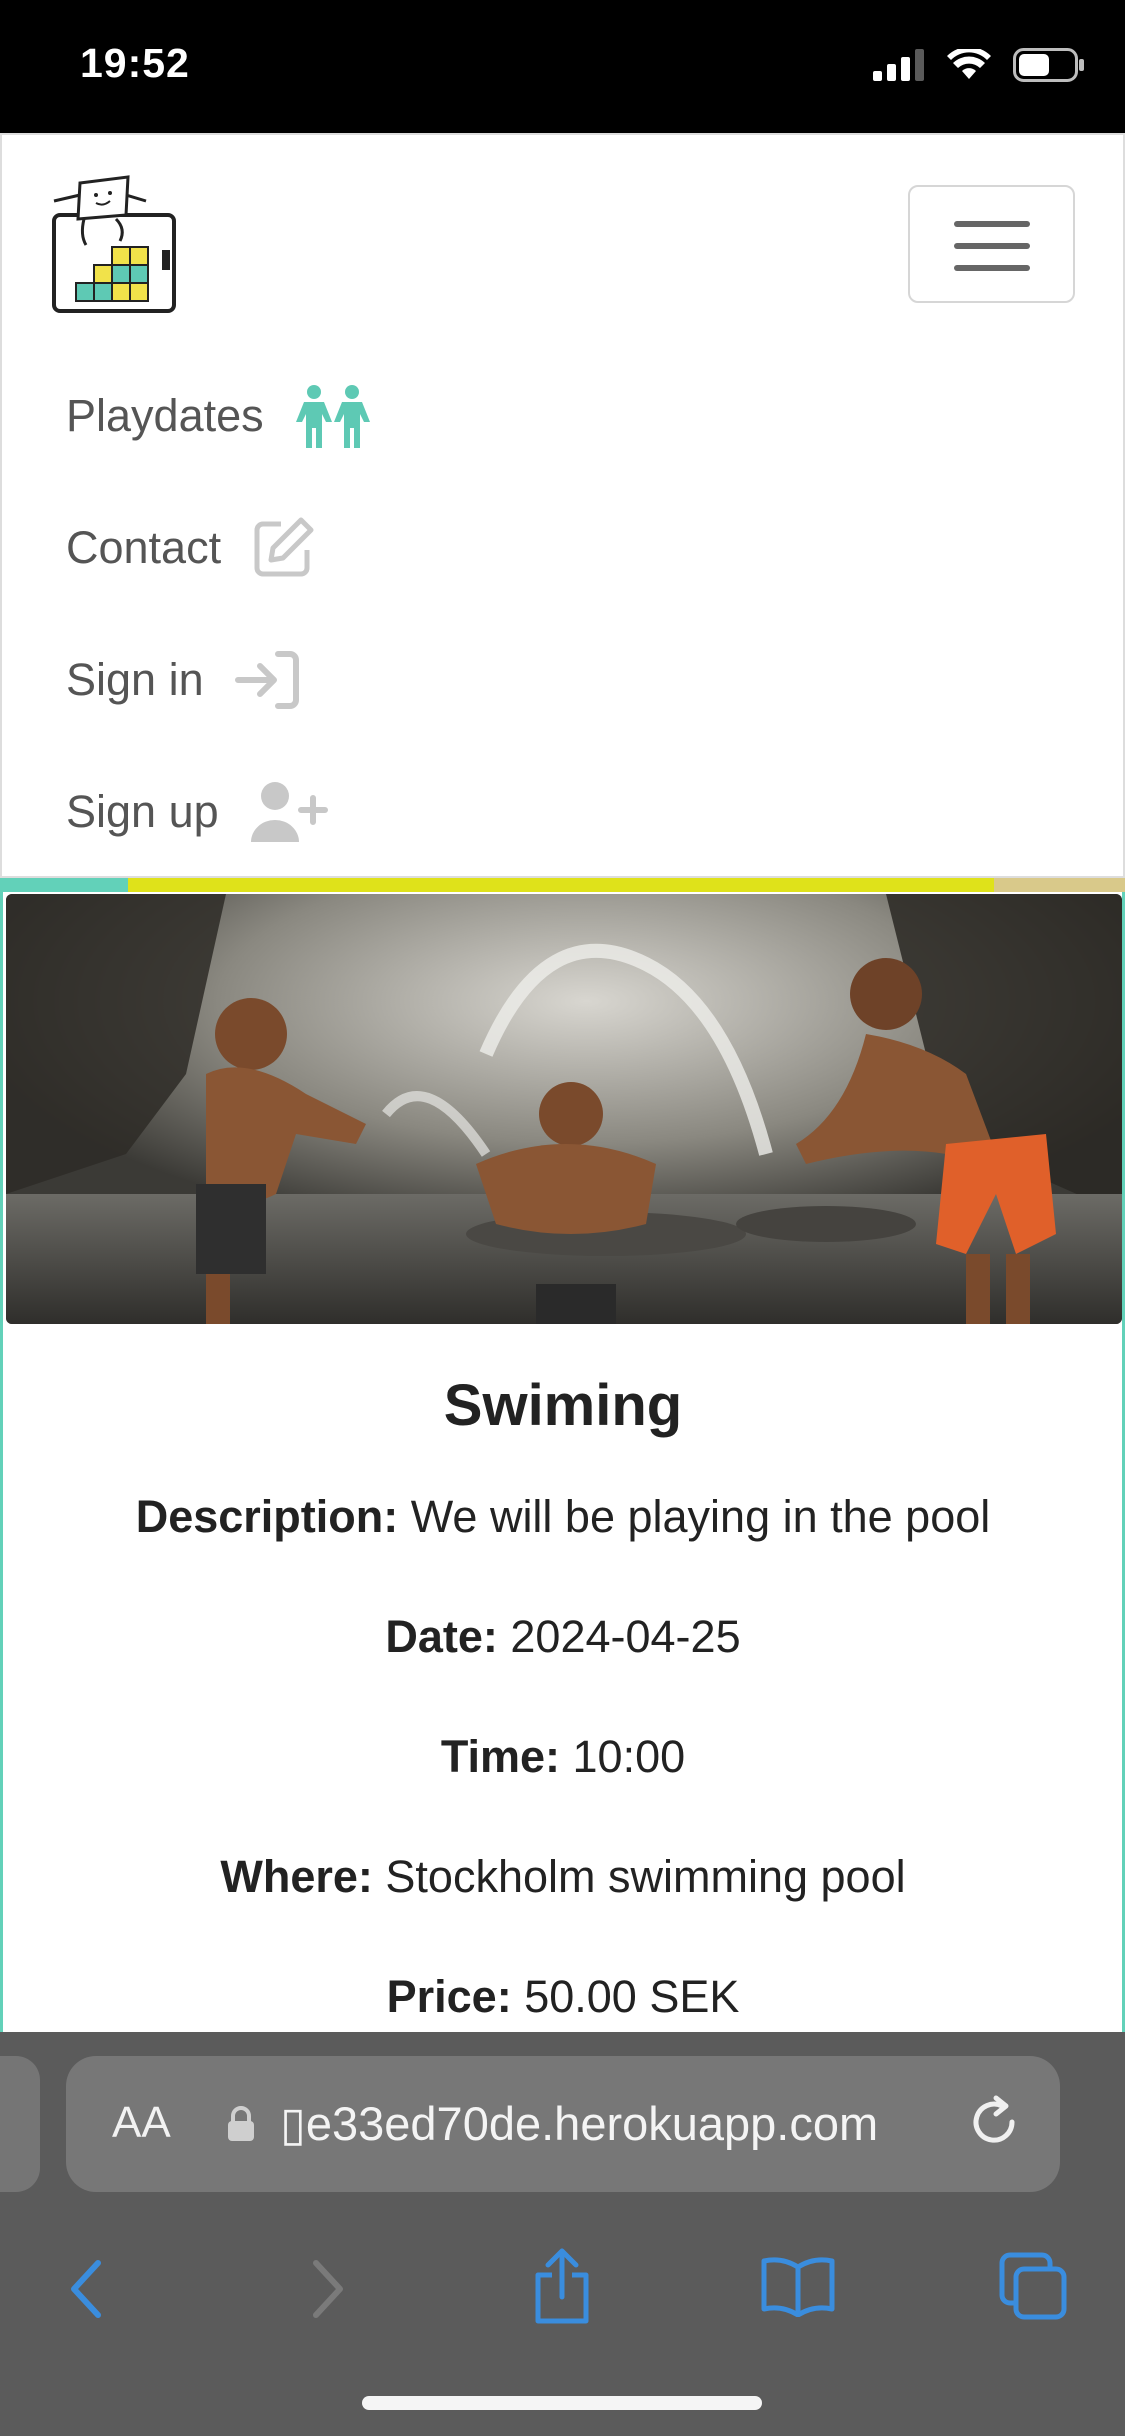 The image size is (1125, 2436). What do you see at coordinates (969, 64) in the screenshot?
I see `wifi-icon` at bounding box center [969, 64].